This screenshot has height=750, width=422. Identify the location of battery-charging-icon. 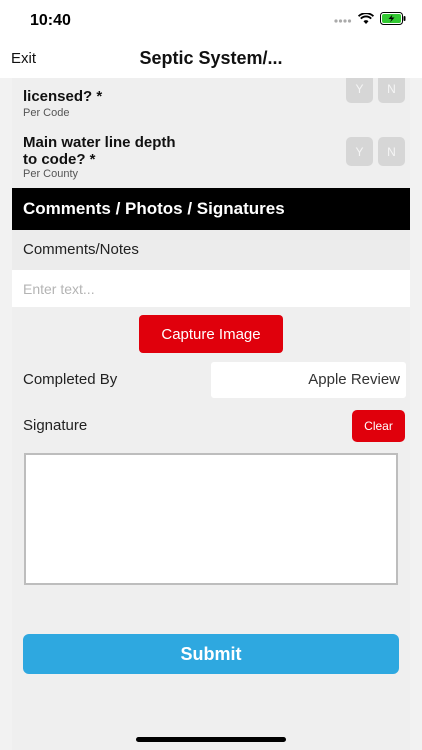
(393, 21).